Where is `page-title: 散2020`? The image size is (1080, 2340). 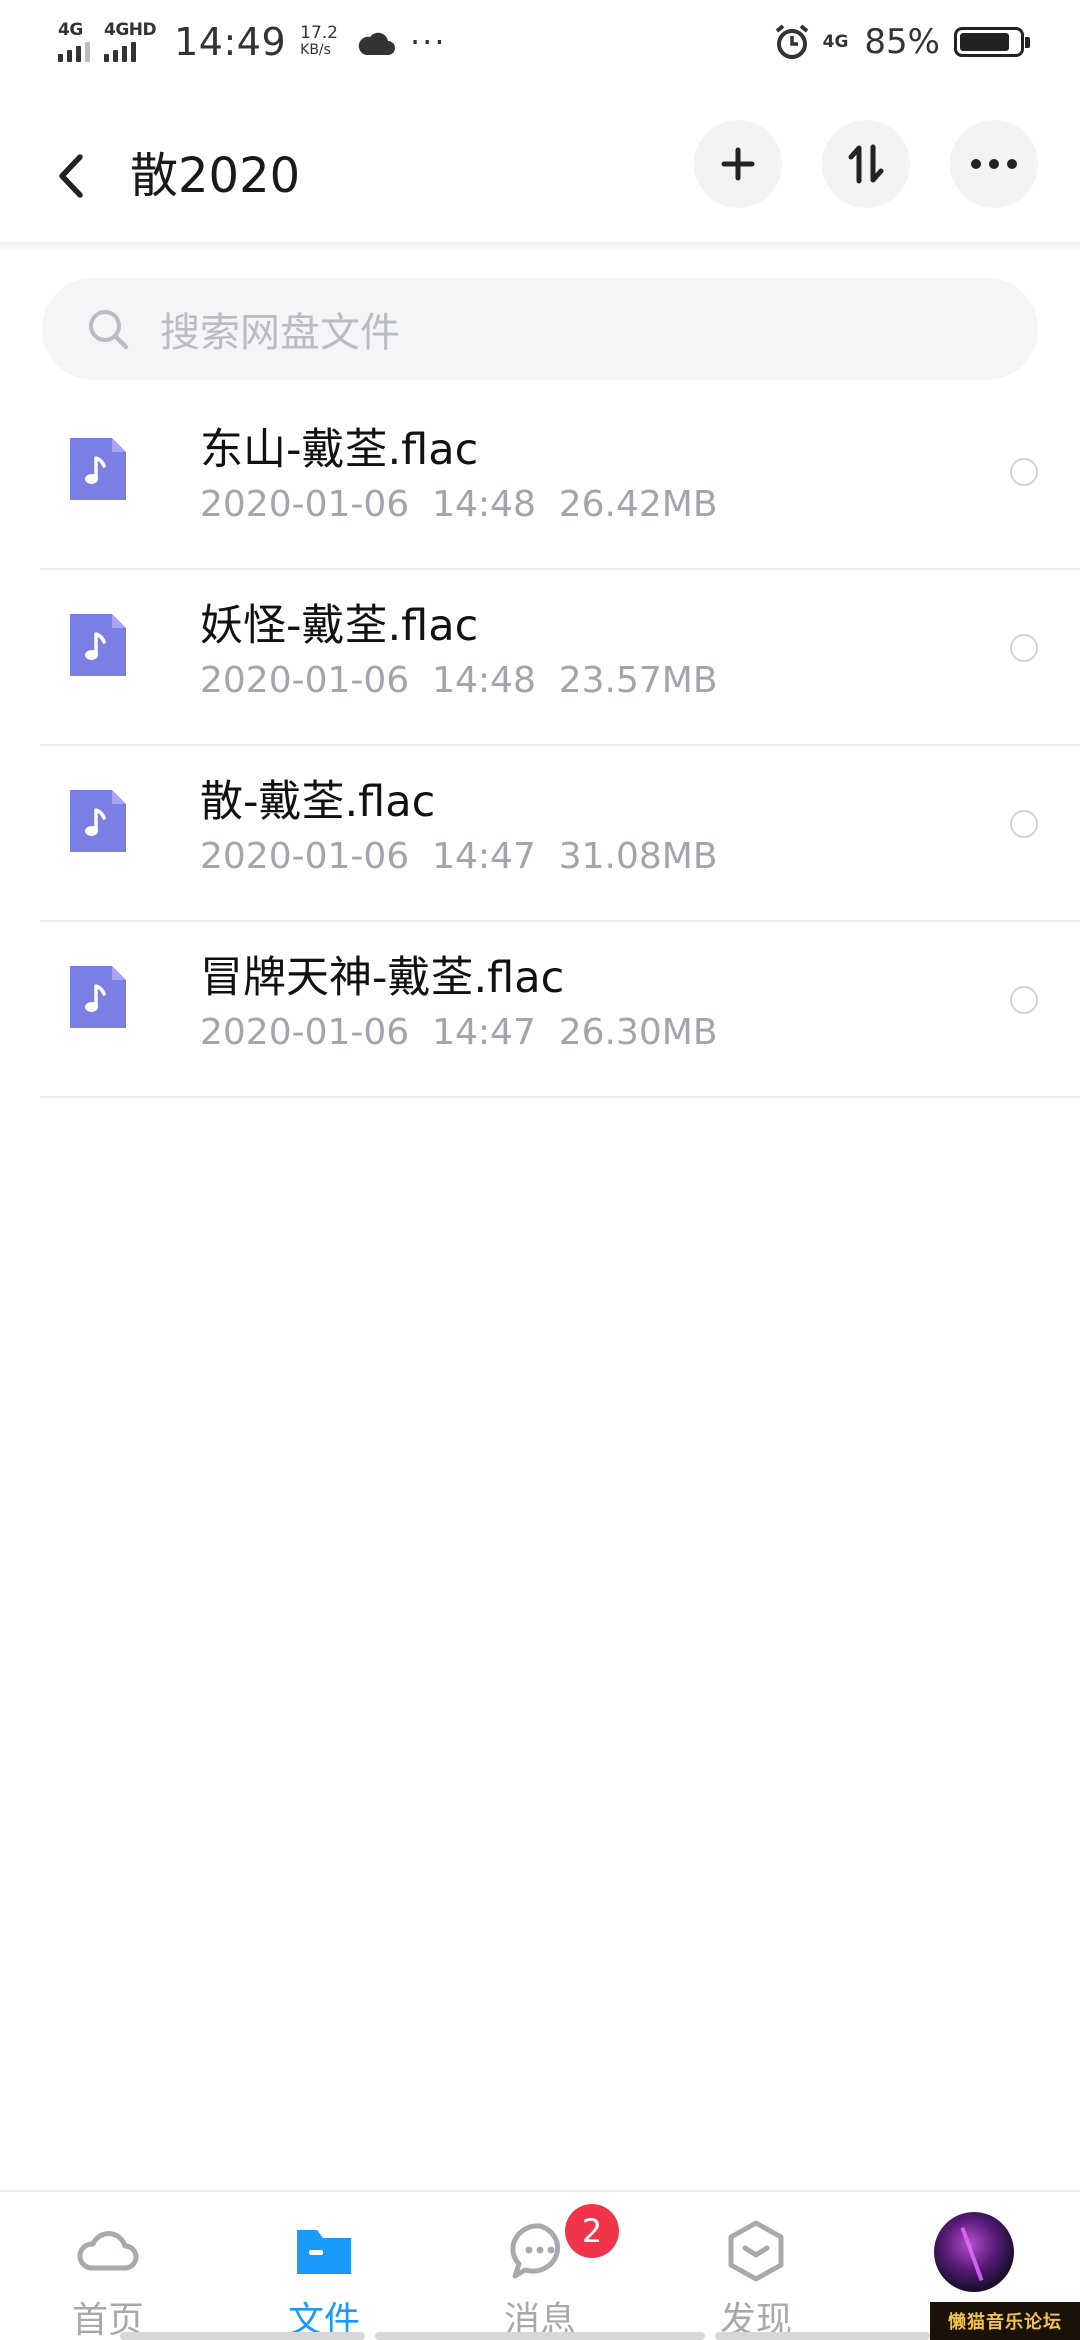
page-title: 散2020 is located at coordinates (215, 176).